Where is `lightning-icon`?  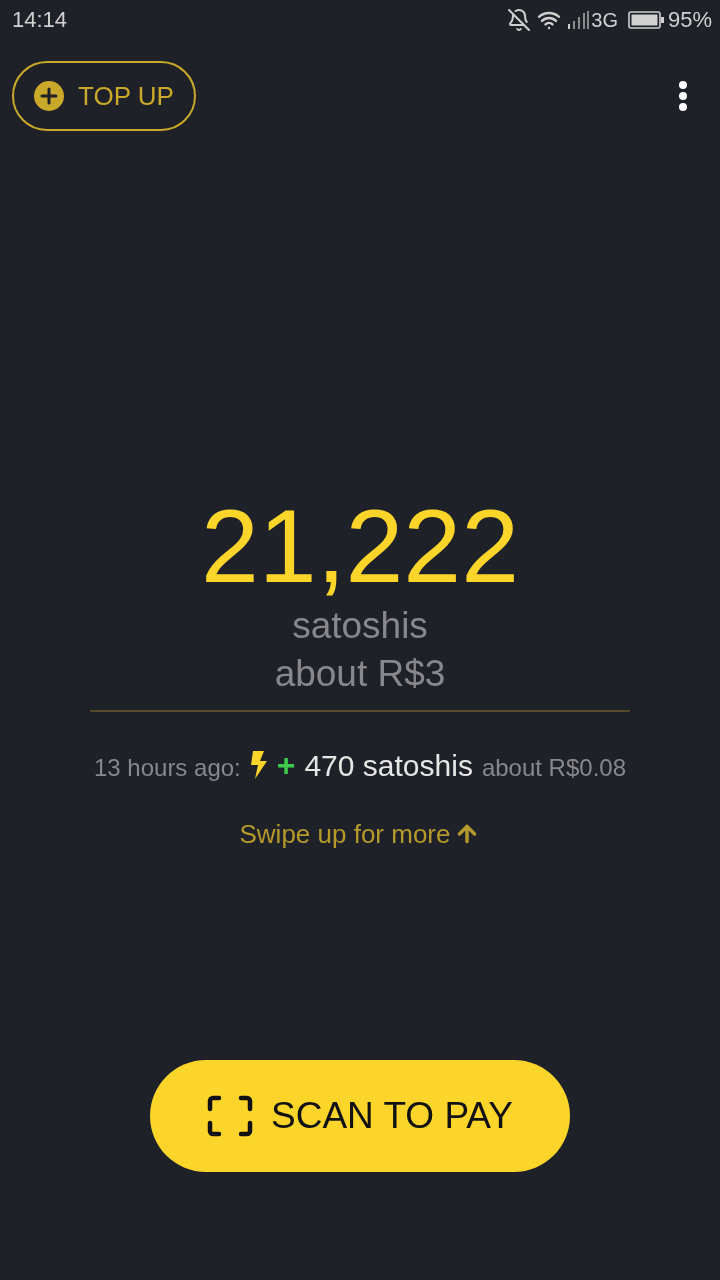
lightning-icon is located at coordinates (258, 765).